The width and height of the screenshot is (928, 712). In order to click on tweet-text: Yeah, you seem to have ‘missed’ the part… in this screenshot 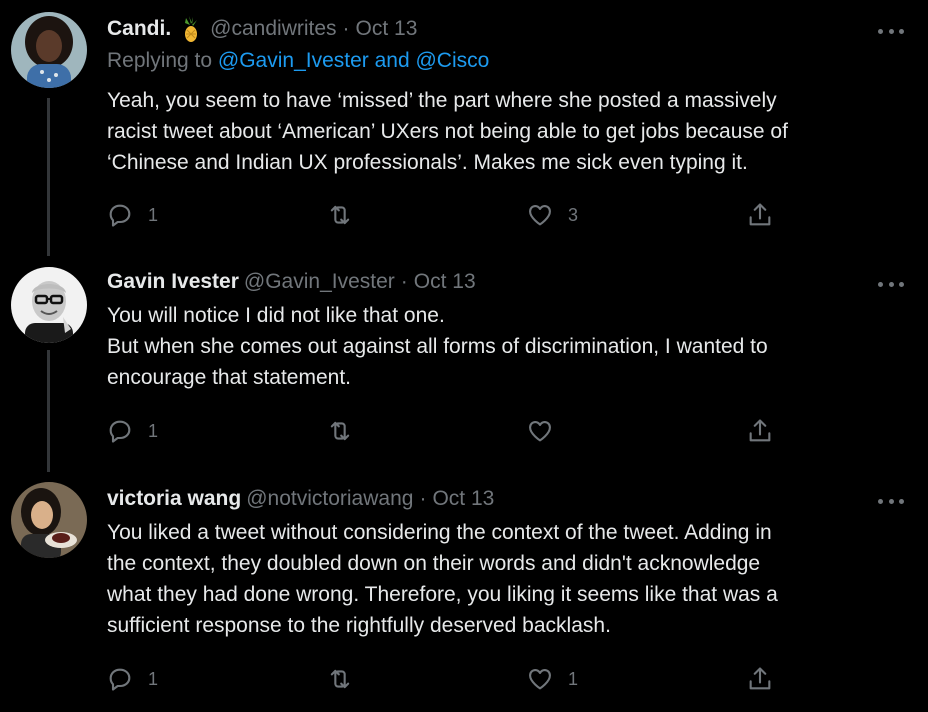, I will do `click(447, 131)`.